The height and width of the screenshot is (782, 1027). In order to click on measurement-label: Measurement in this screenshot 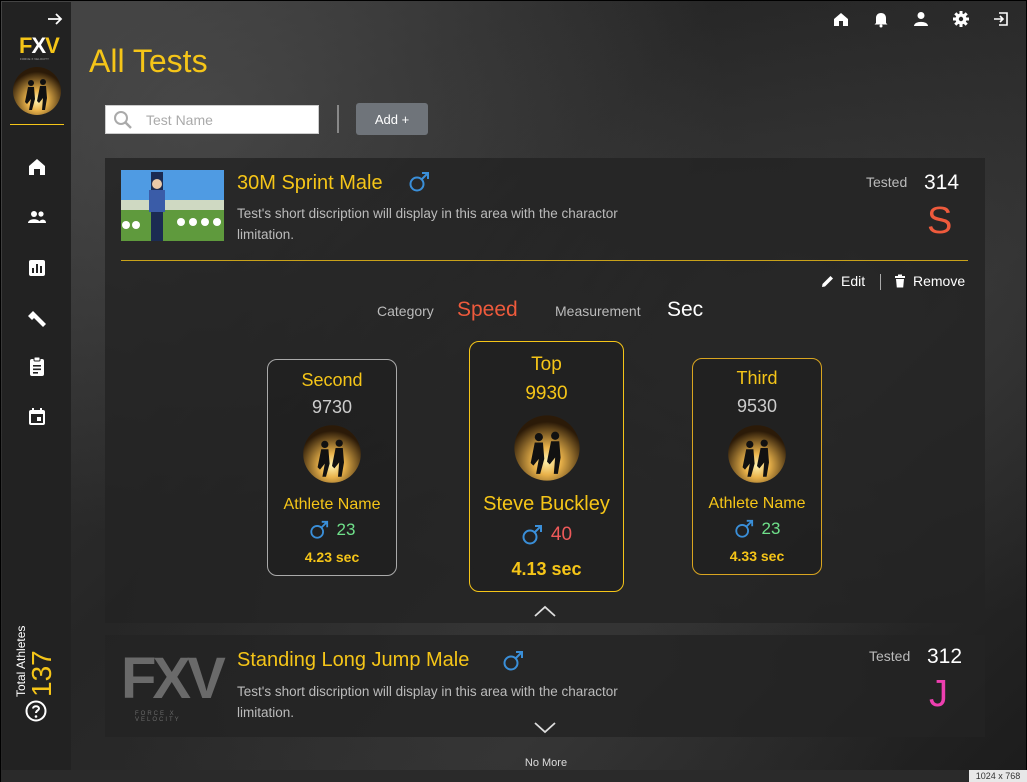, I will do `click(598, 311)`.